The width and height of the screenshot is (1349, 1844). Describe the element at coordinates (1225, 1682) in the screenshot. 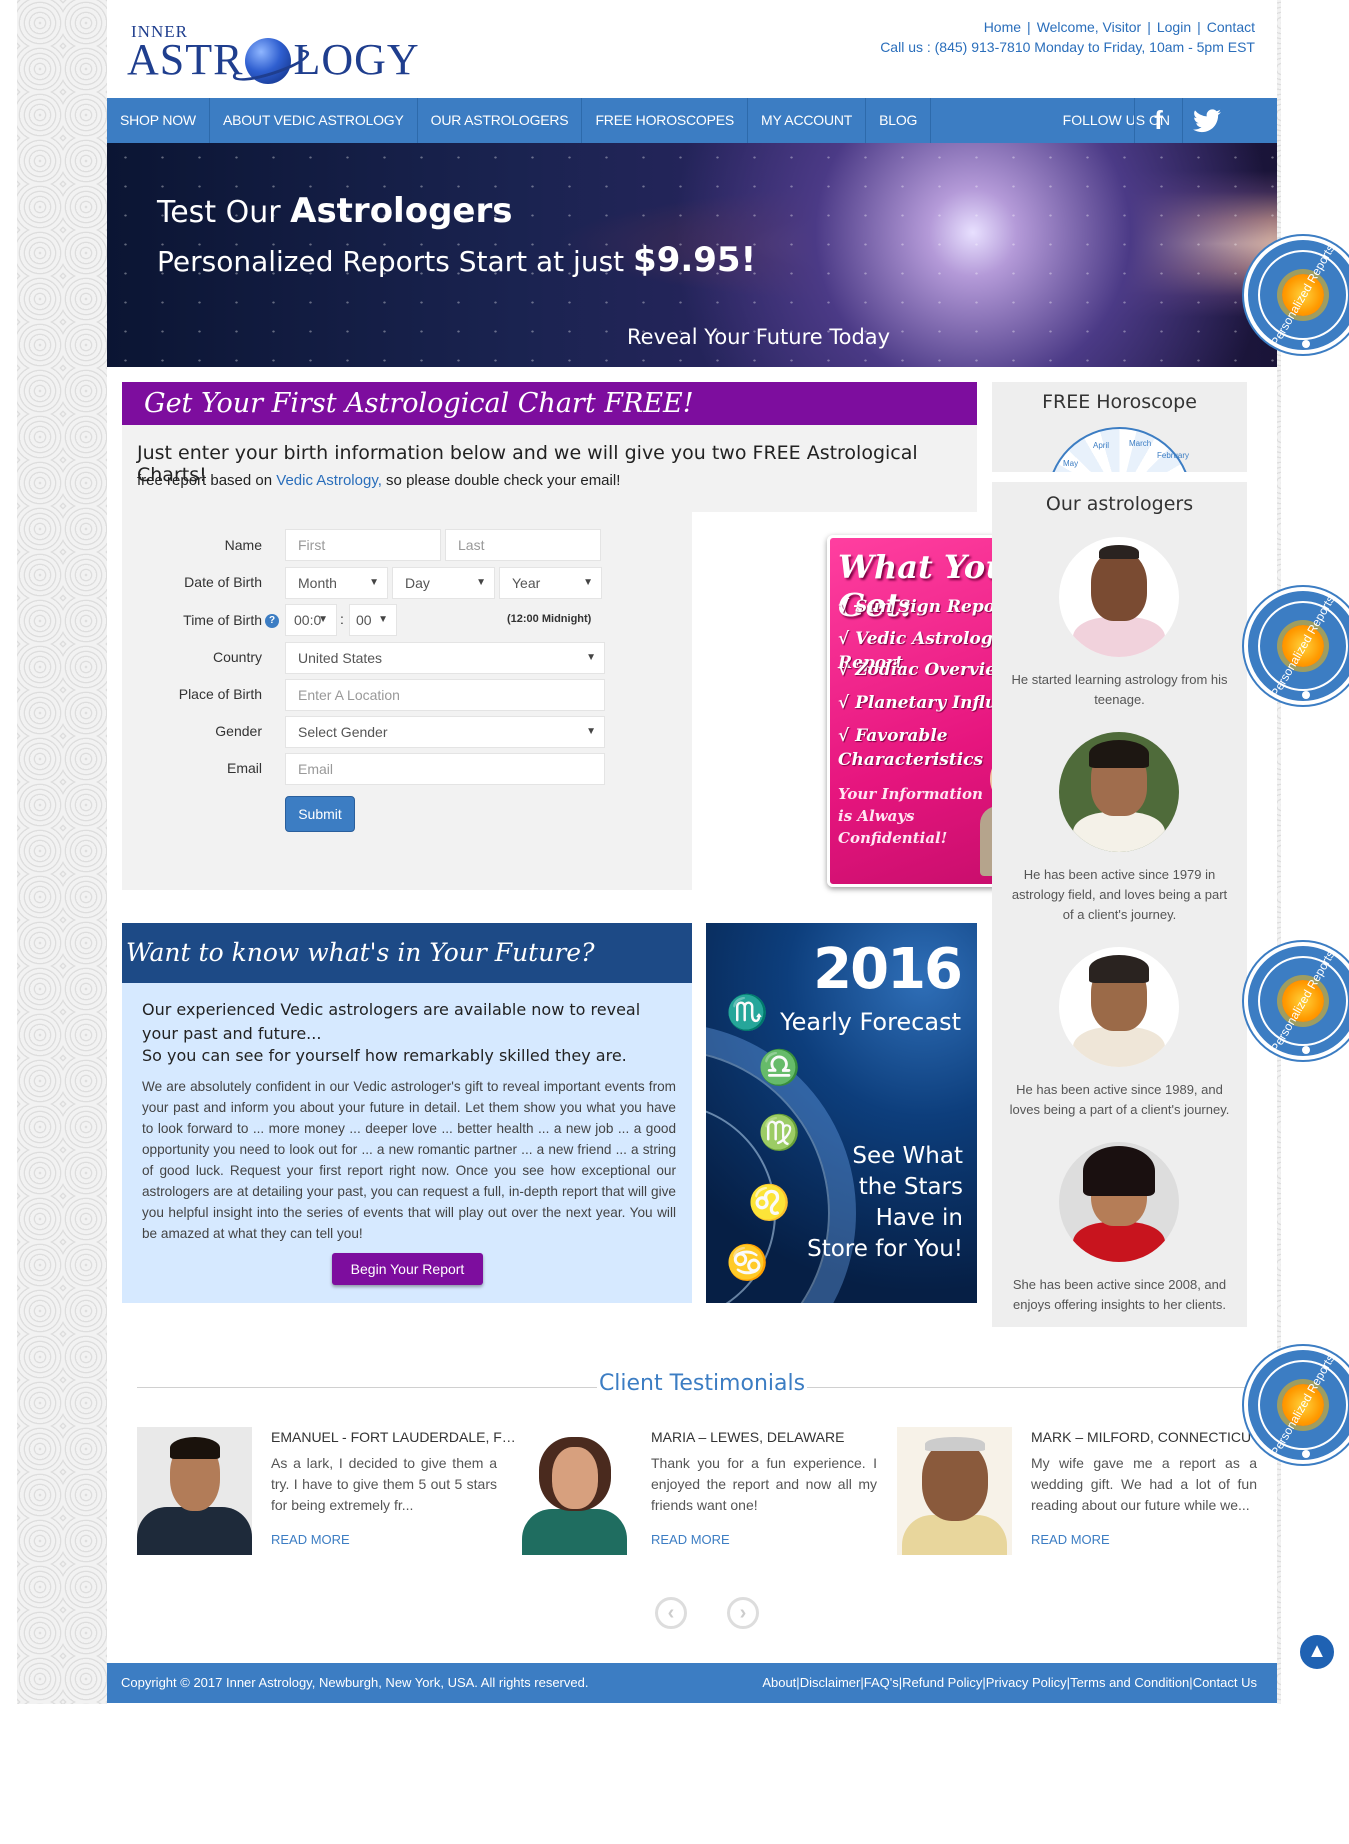

I see `footer-contact-link: Contact Us` at that location.